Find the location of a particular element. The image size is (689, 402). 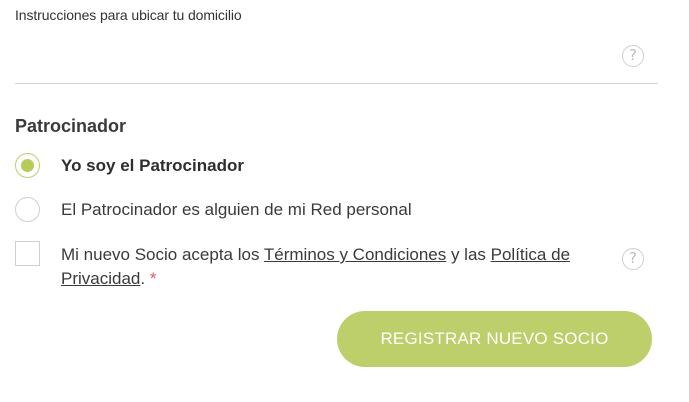

instructions-label: Instrucciones para ubicar tu domicilio is located at coordinates (128, 15).